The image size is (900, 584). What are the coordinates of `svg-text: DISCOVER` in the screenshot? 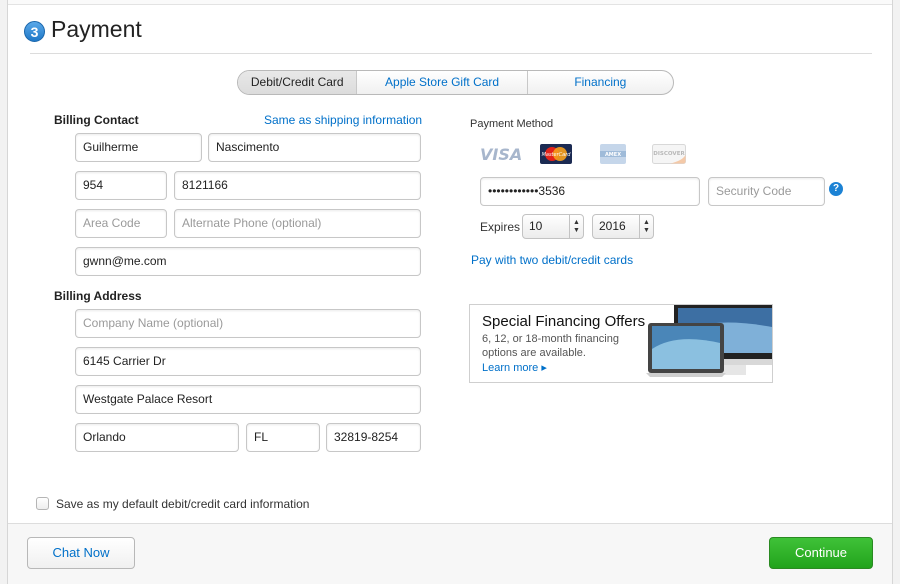 It's located at (669, 154).